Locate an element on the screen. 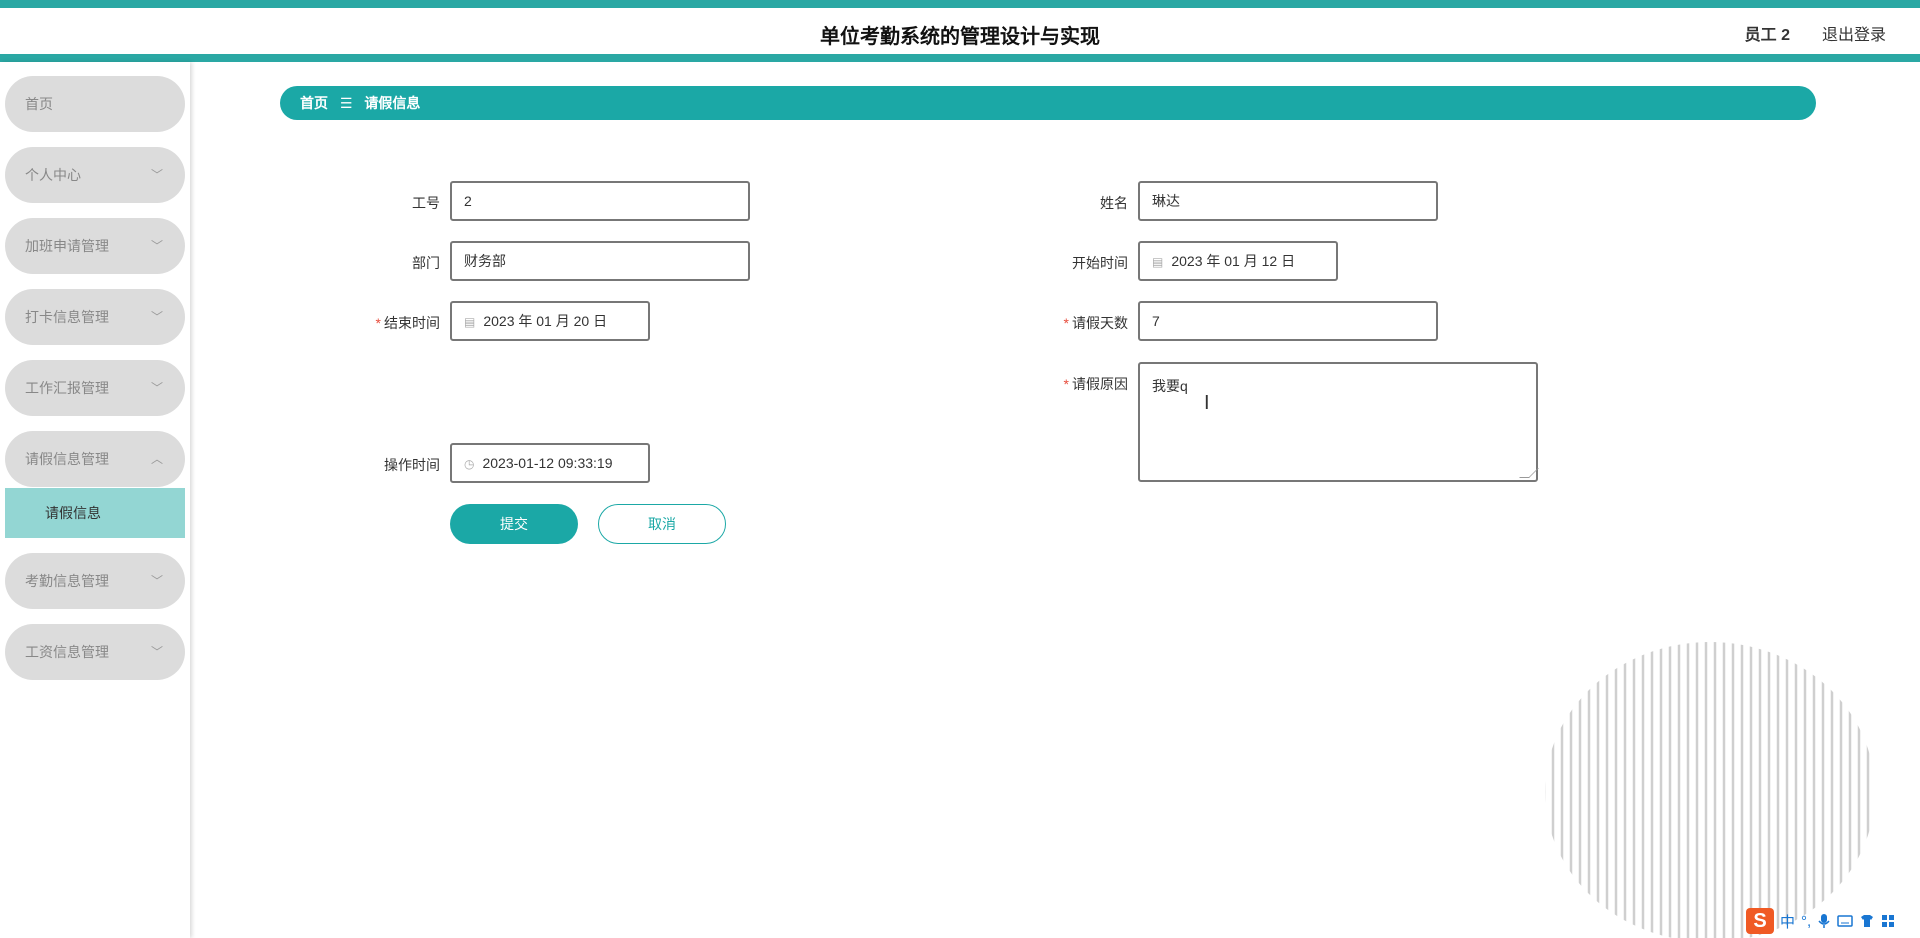  sogou-logo-icon: S is located at coordinates (1760, 921).